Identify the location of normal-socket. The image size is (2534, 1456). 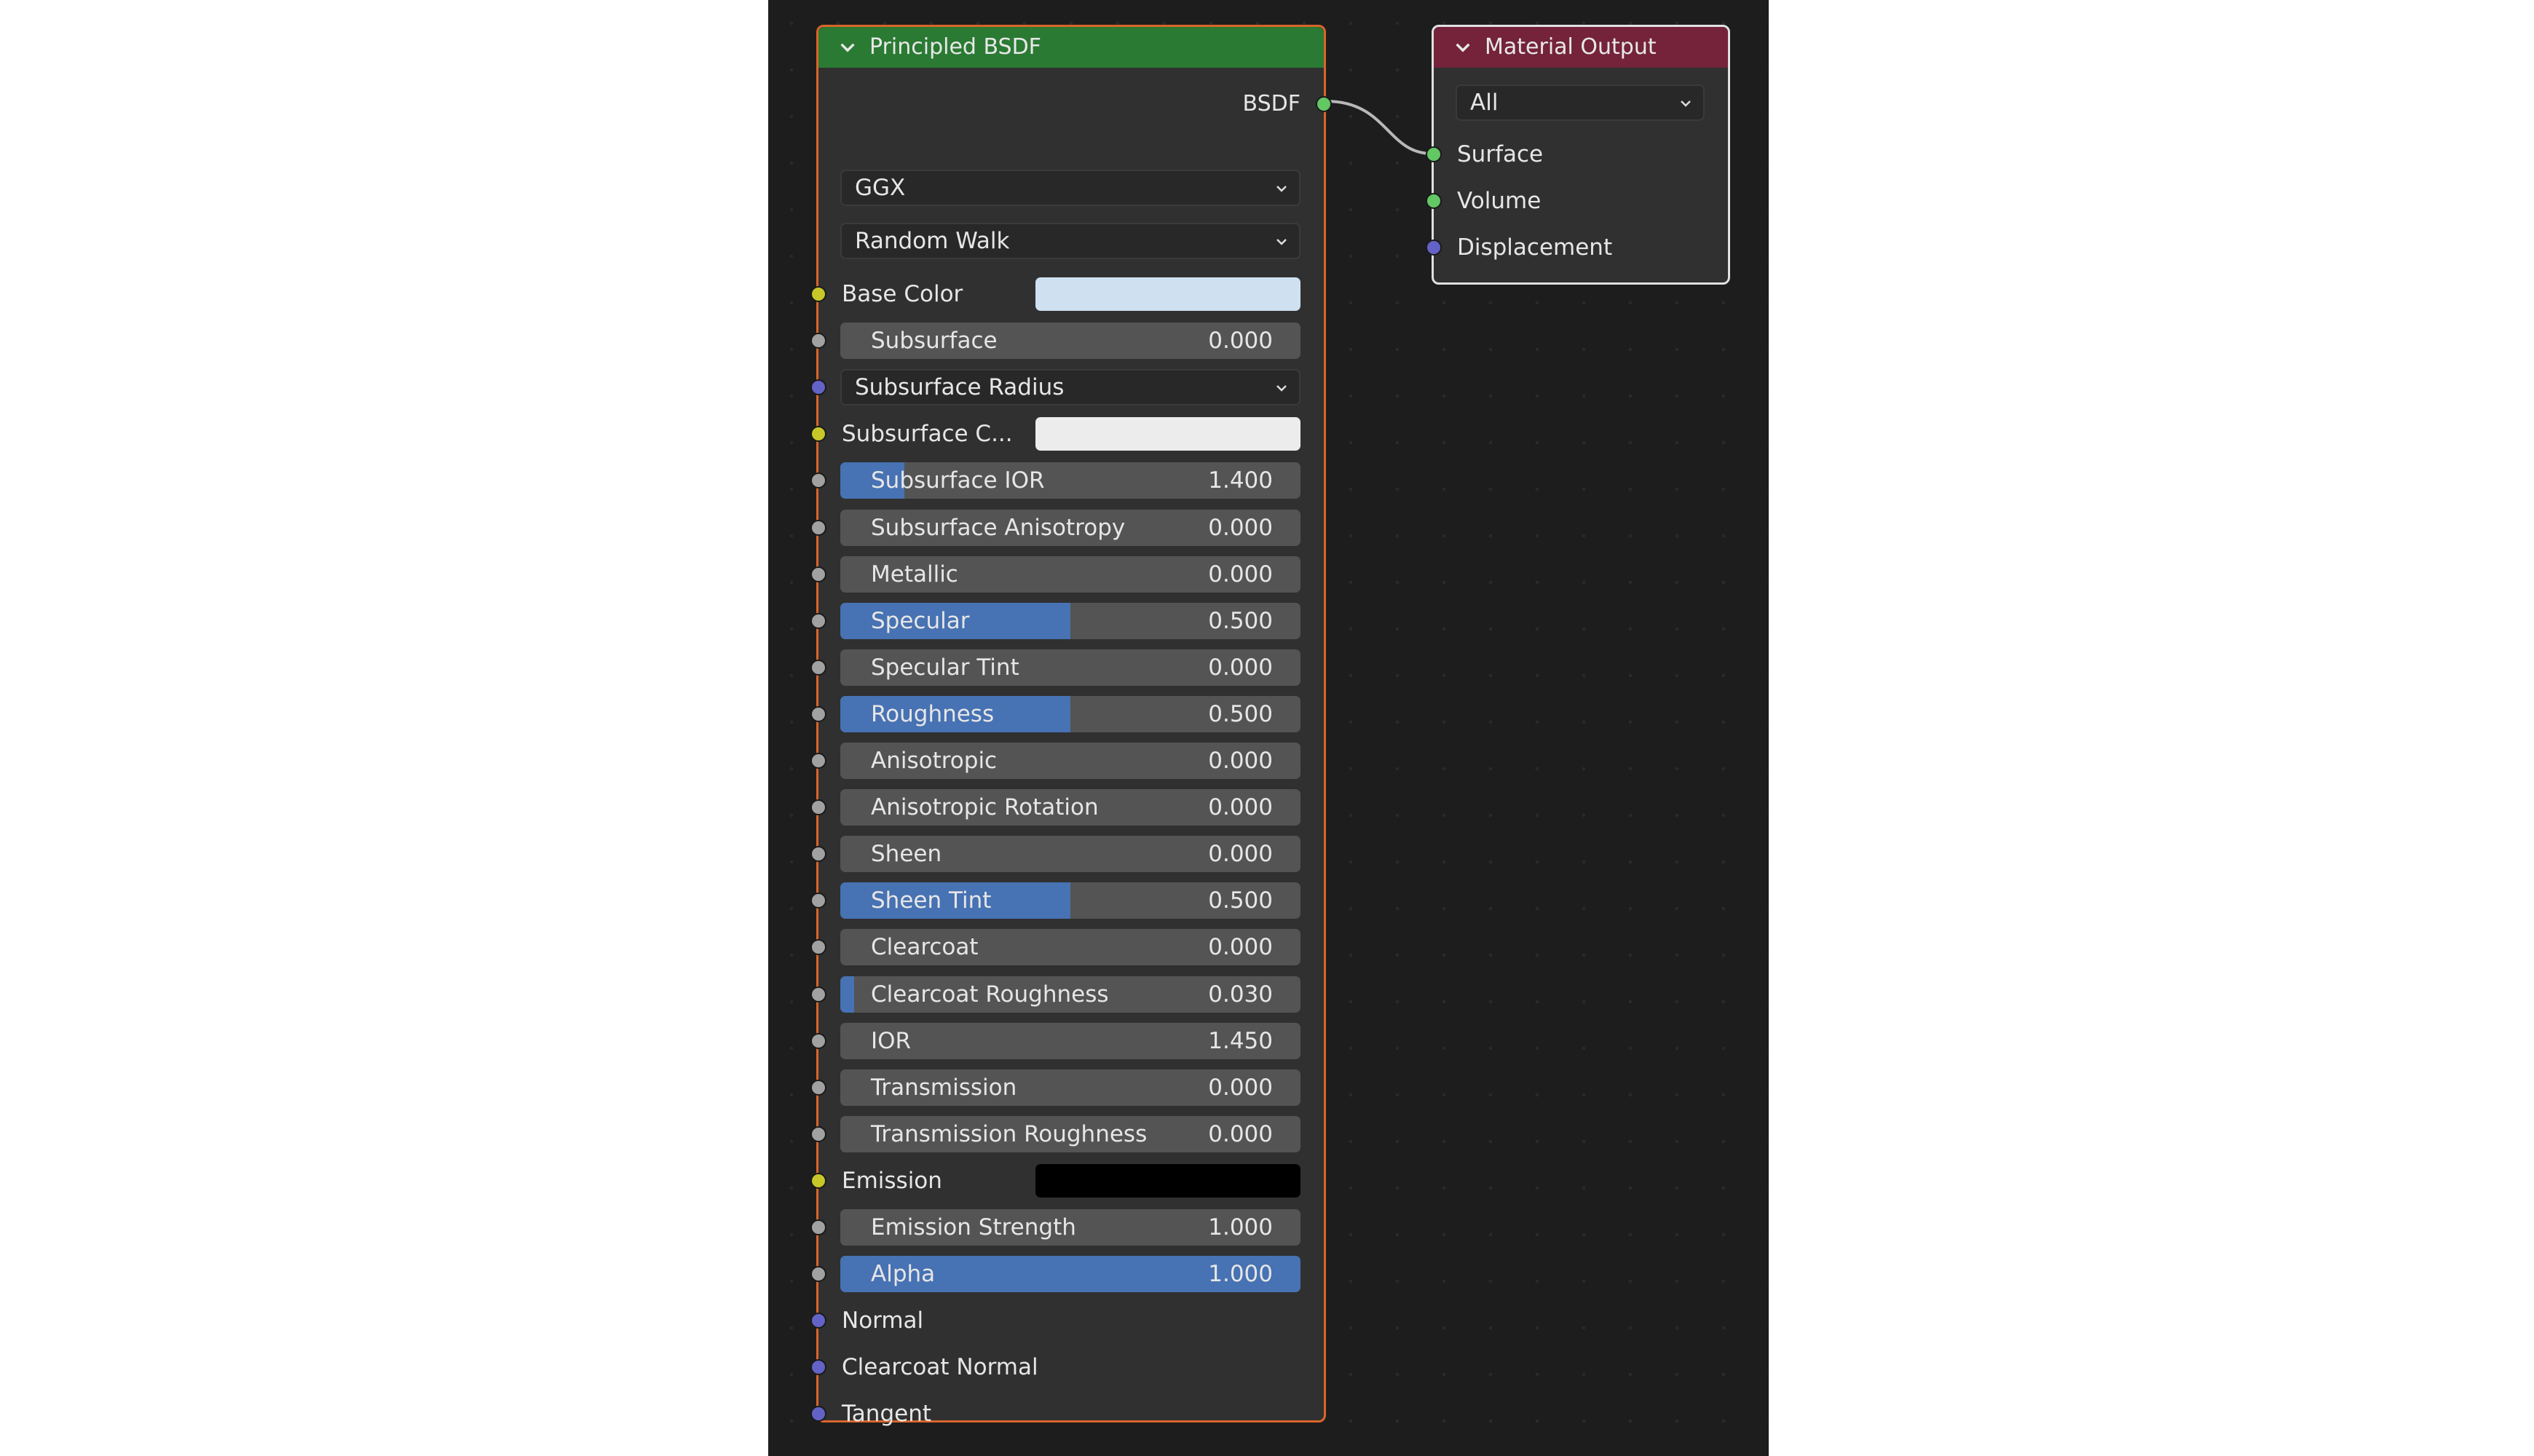
(818, 1321).